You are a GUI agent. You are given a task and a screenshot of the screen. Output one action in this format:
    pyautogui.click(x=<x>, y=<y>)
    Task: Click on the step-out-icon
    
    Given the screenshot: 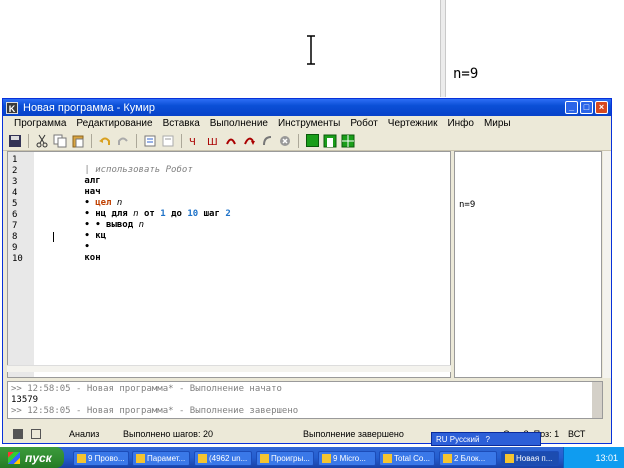 What is the action you would take?
    pyautogui.click(x=267, y=141)
    